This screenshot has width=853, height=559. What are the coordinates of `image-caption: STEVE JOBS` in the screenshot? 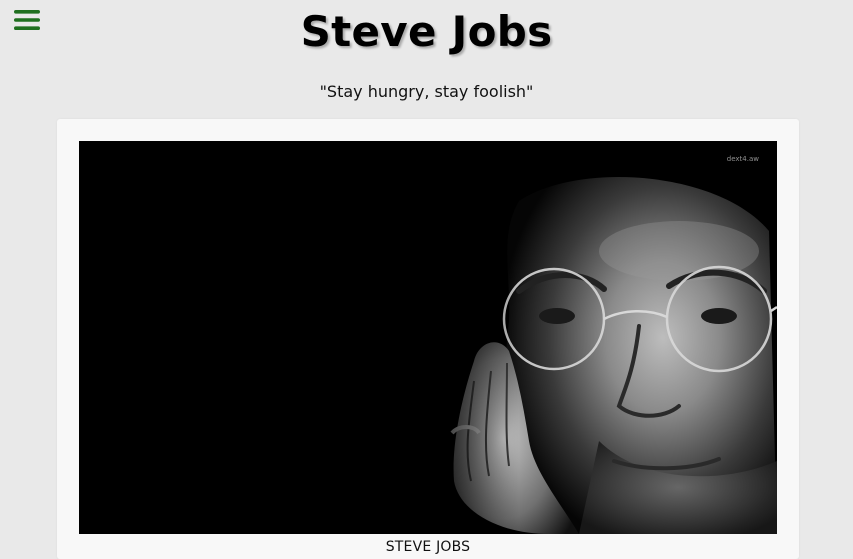 It's located at (428, 547).